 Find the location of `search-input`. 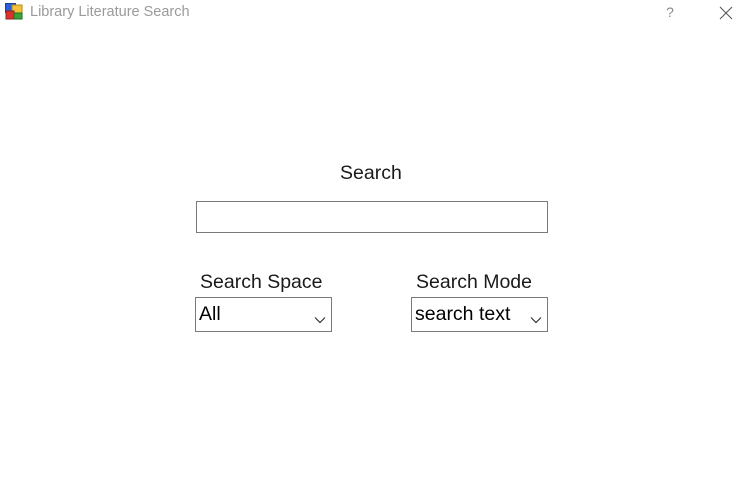

search-input is located at coordinates (372, 217).